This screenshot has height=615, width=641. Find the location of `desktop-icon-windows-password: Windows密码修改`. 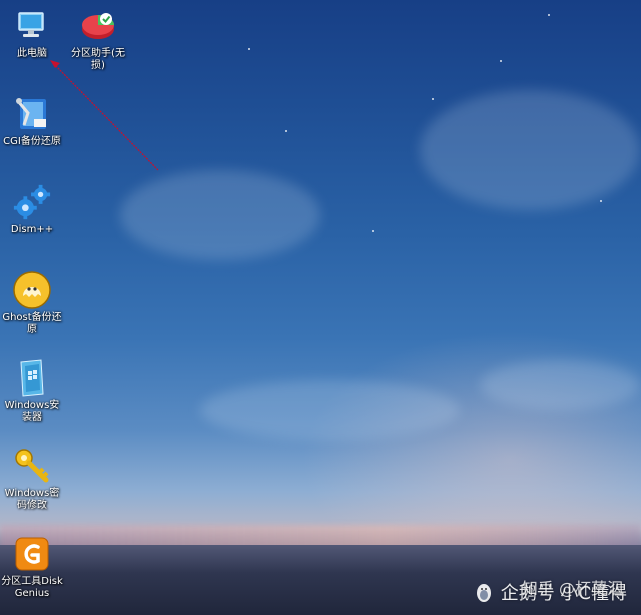

desktop-icon-windows-password: Windows密码修改 is located at coordinates (32, 479).